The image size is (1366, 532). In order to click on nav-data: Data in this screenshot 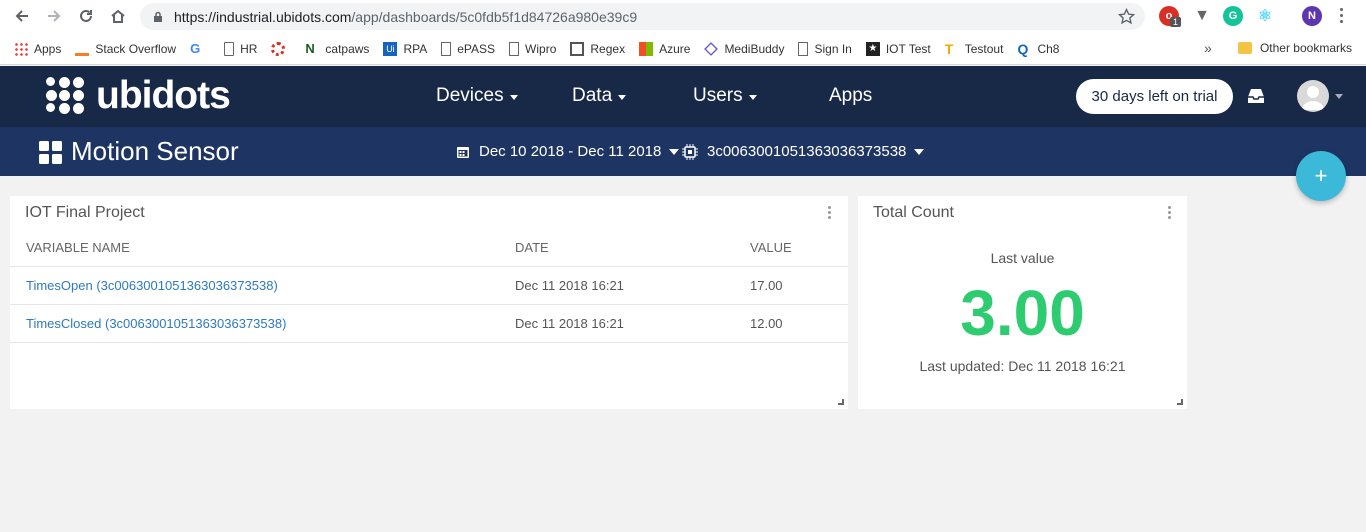, I will do `click(599, 96)`.